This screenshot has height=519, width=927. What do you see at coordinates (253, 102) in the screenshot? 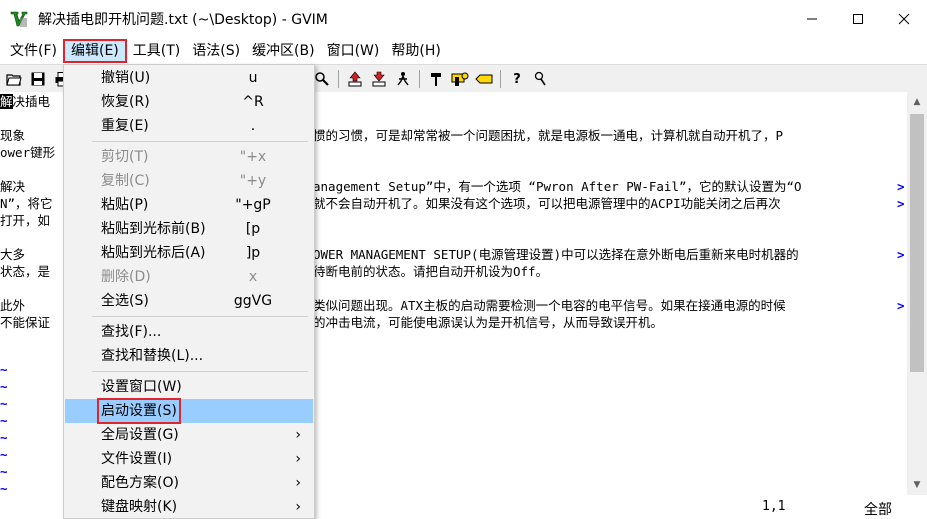
I see `menu-item-shortcut: ^R` at bounding box center [253, 102].